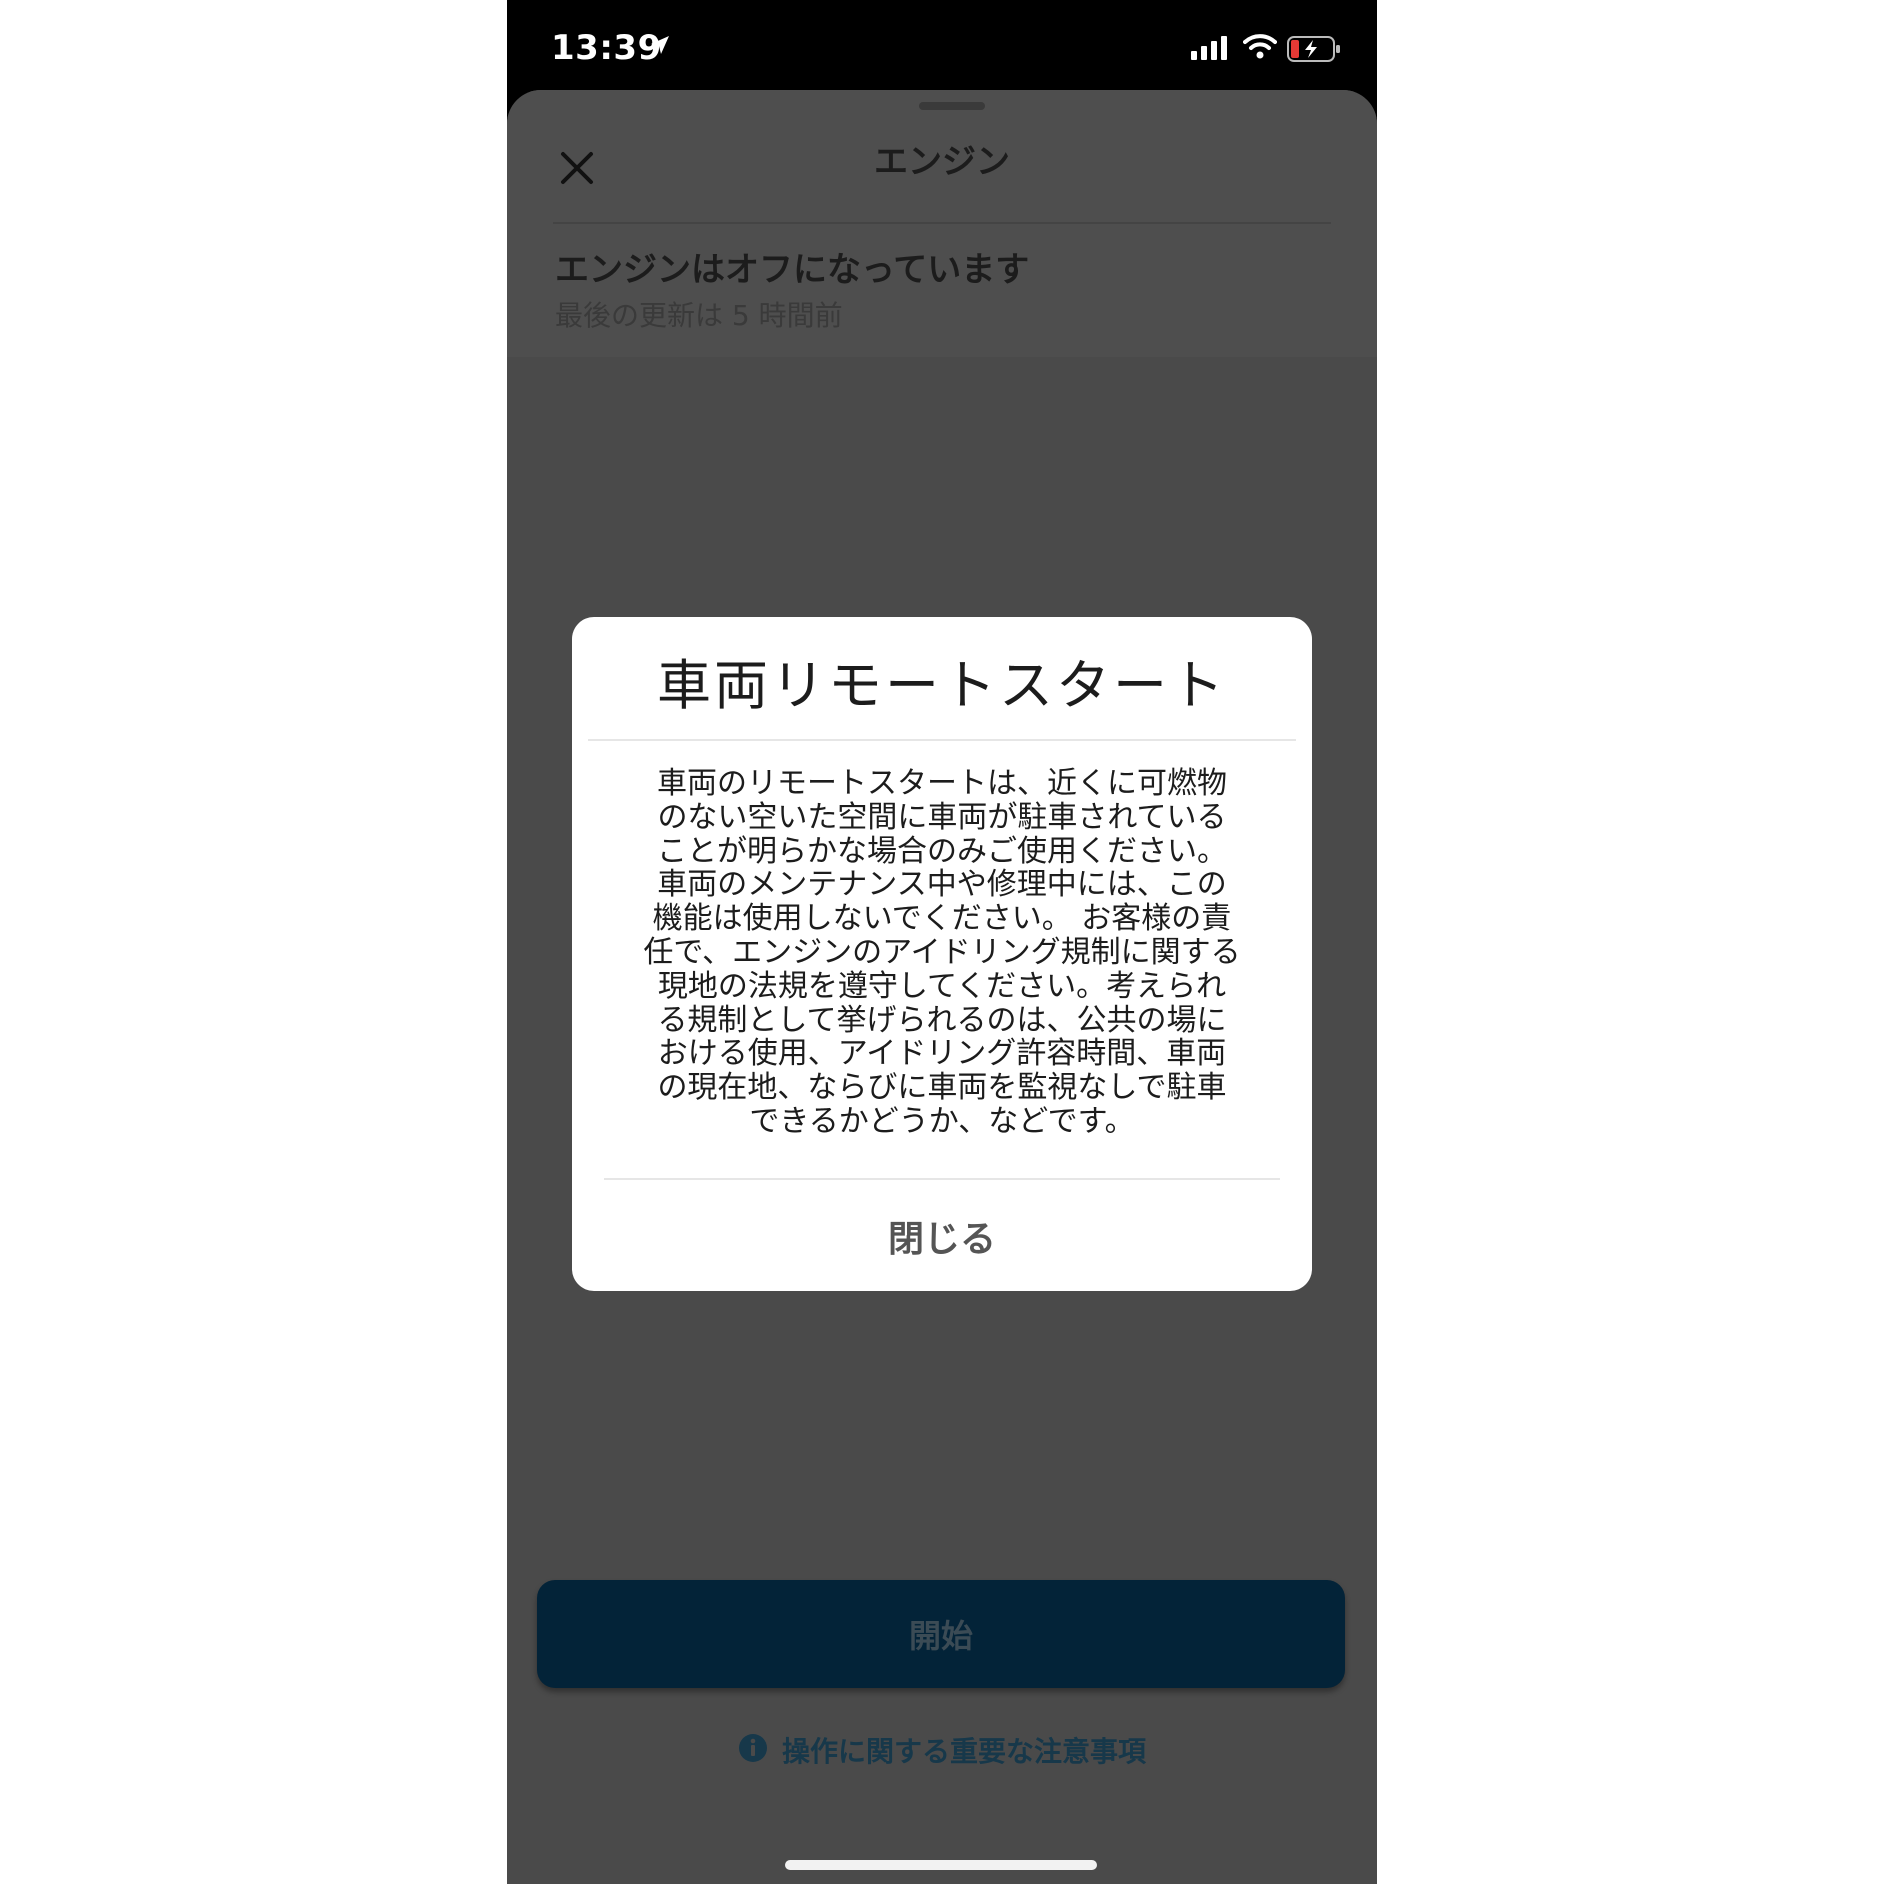 The image size is (1884, 1884). I want to click on dialog-close-button: 閉じる, so click(942, 1235).